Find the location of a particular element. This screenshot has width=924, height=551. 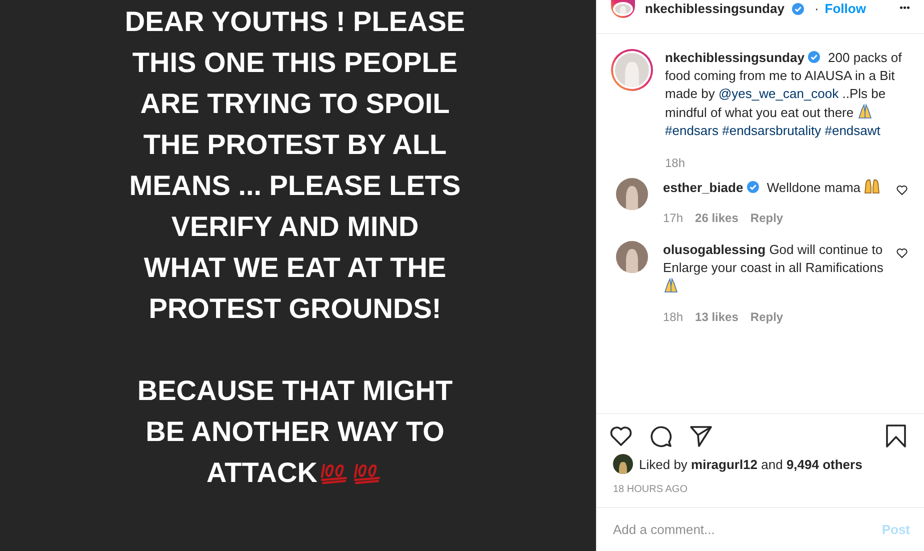

raised-hands-icon is located at coordinates (872, 186).